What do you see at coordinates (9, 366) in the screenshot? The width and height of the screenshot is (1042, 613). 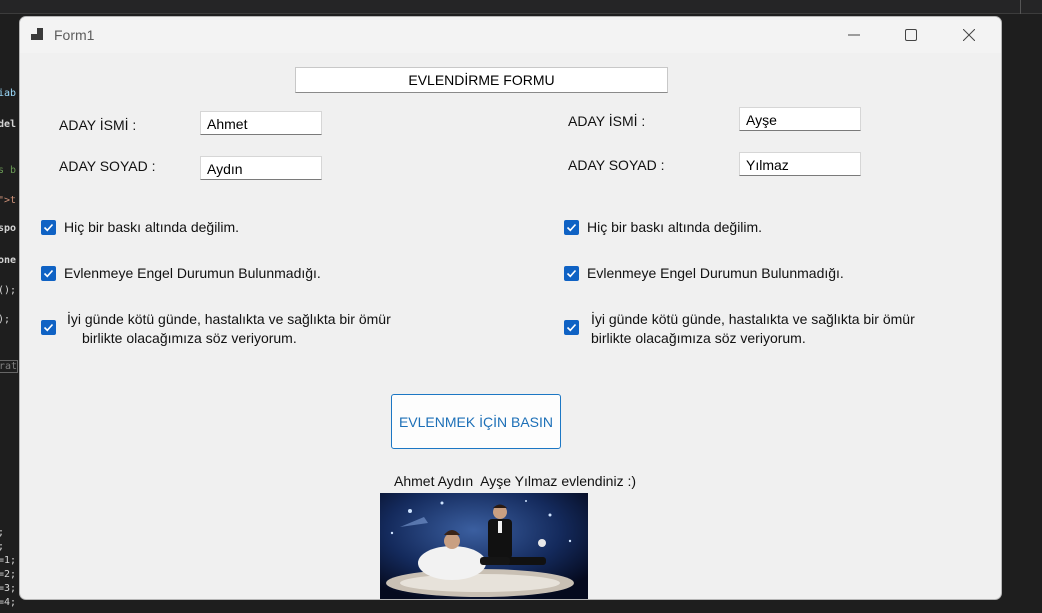 I see `code-line: rat` at bounding box center [9, 366].